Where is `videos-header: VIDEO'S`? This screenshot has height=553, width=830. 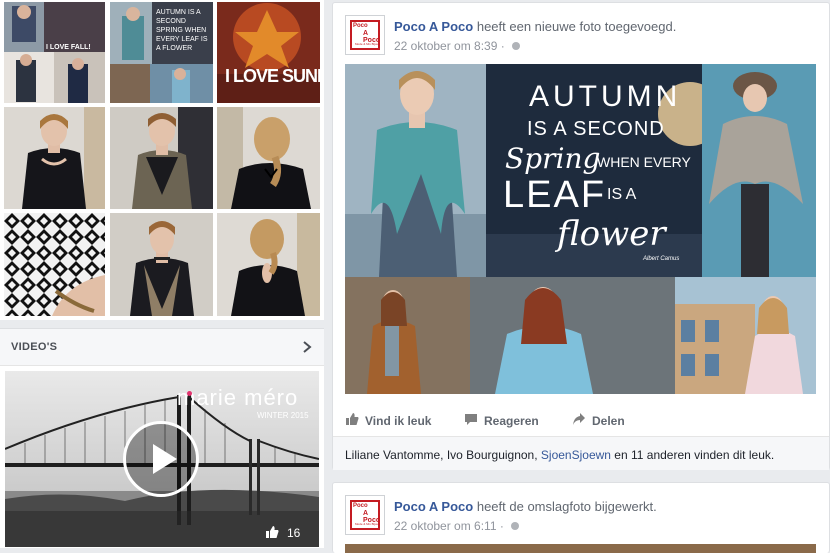
videos-header: VIDEO'S is located at coordinates (162, 347).